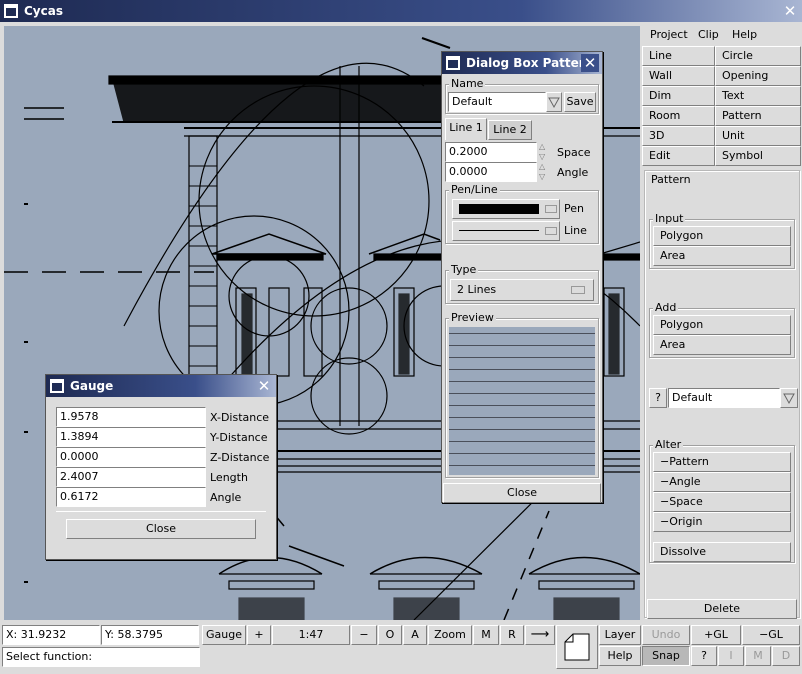  What do you see at coordinates (704, 656) in the screenshot?
I see `query-button: ?` at bounding box center [704, 656].